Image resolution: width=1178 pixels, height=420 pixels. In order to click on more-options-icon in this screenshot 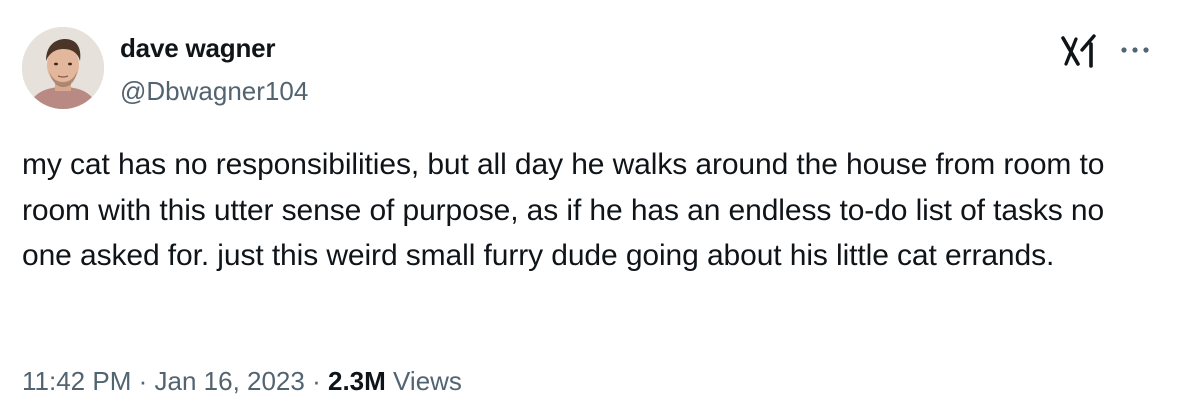, I will do `click(1136, 50)`.